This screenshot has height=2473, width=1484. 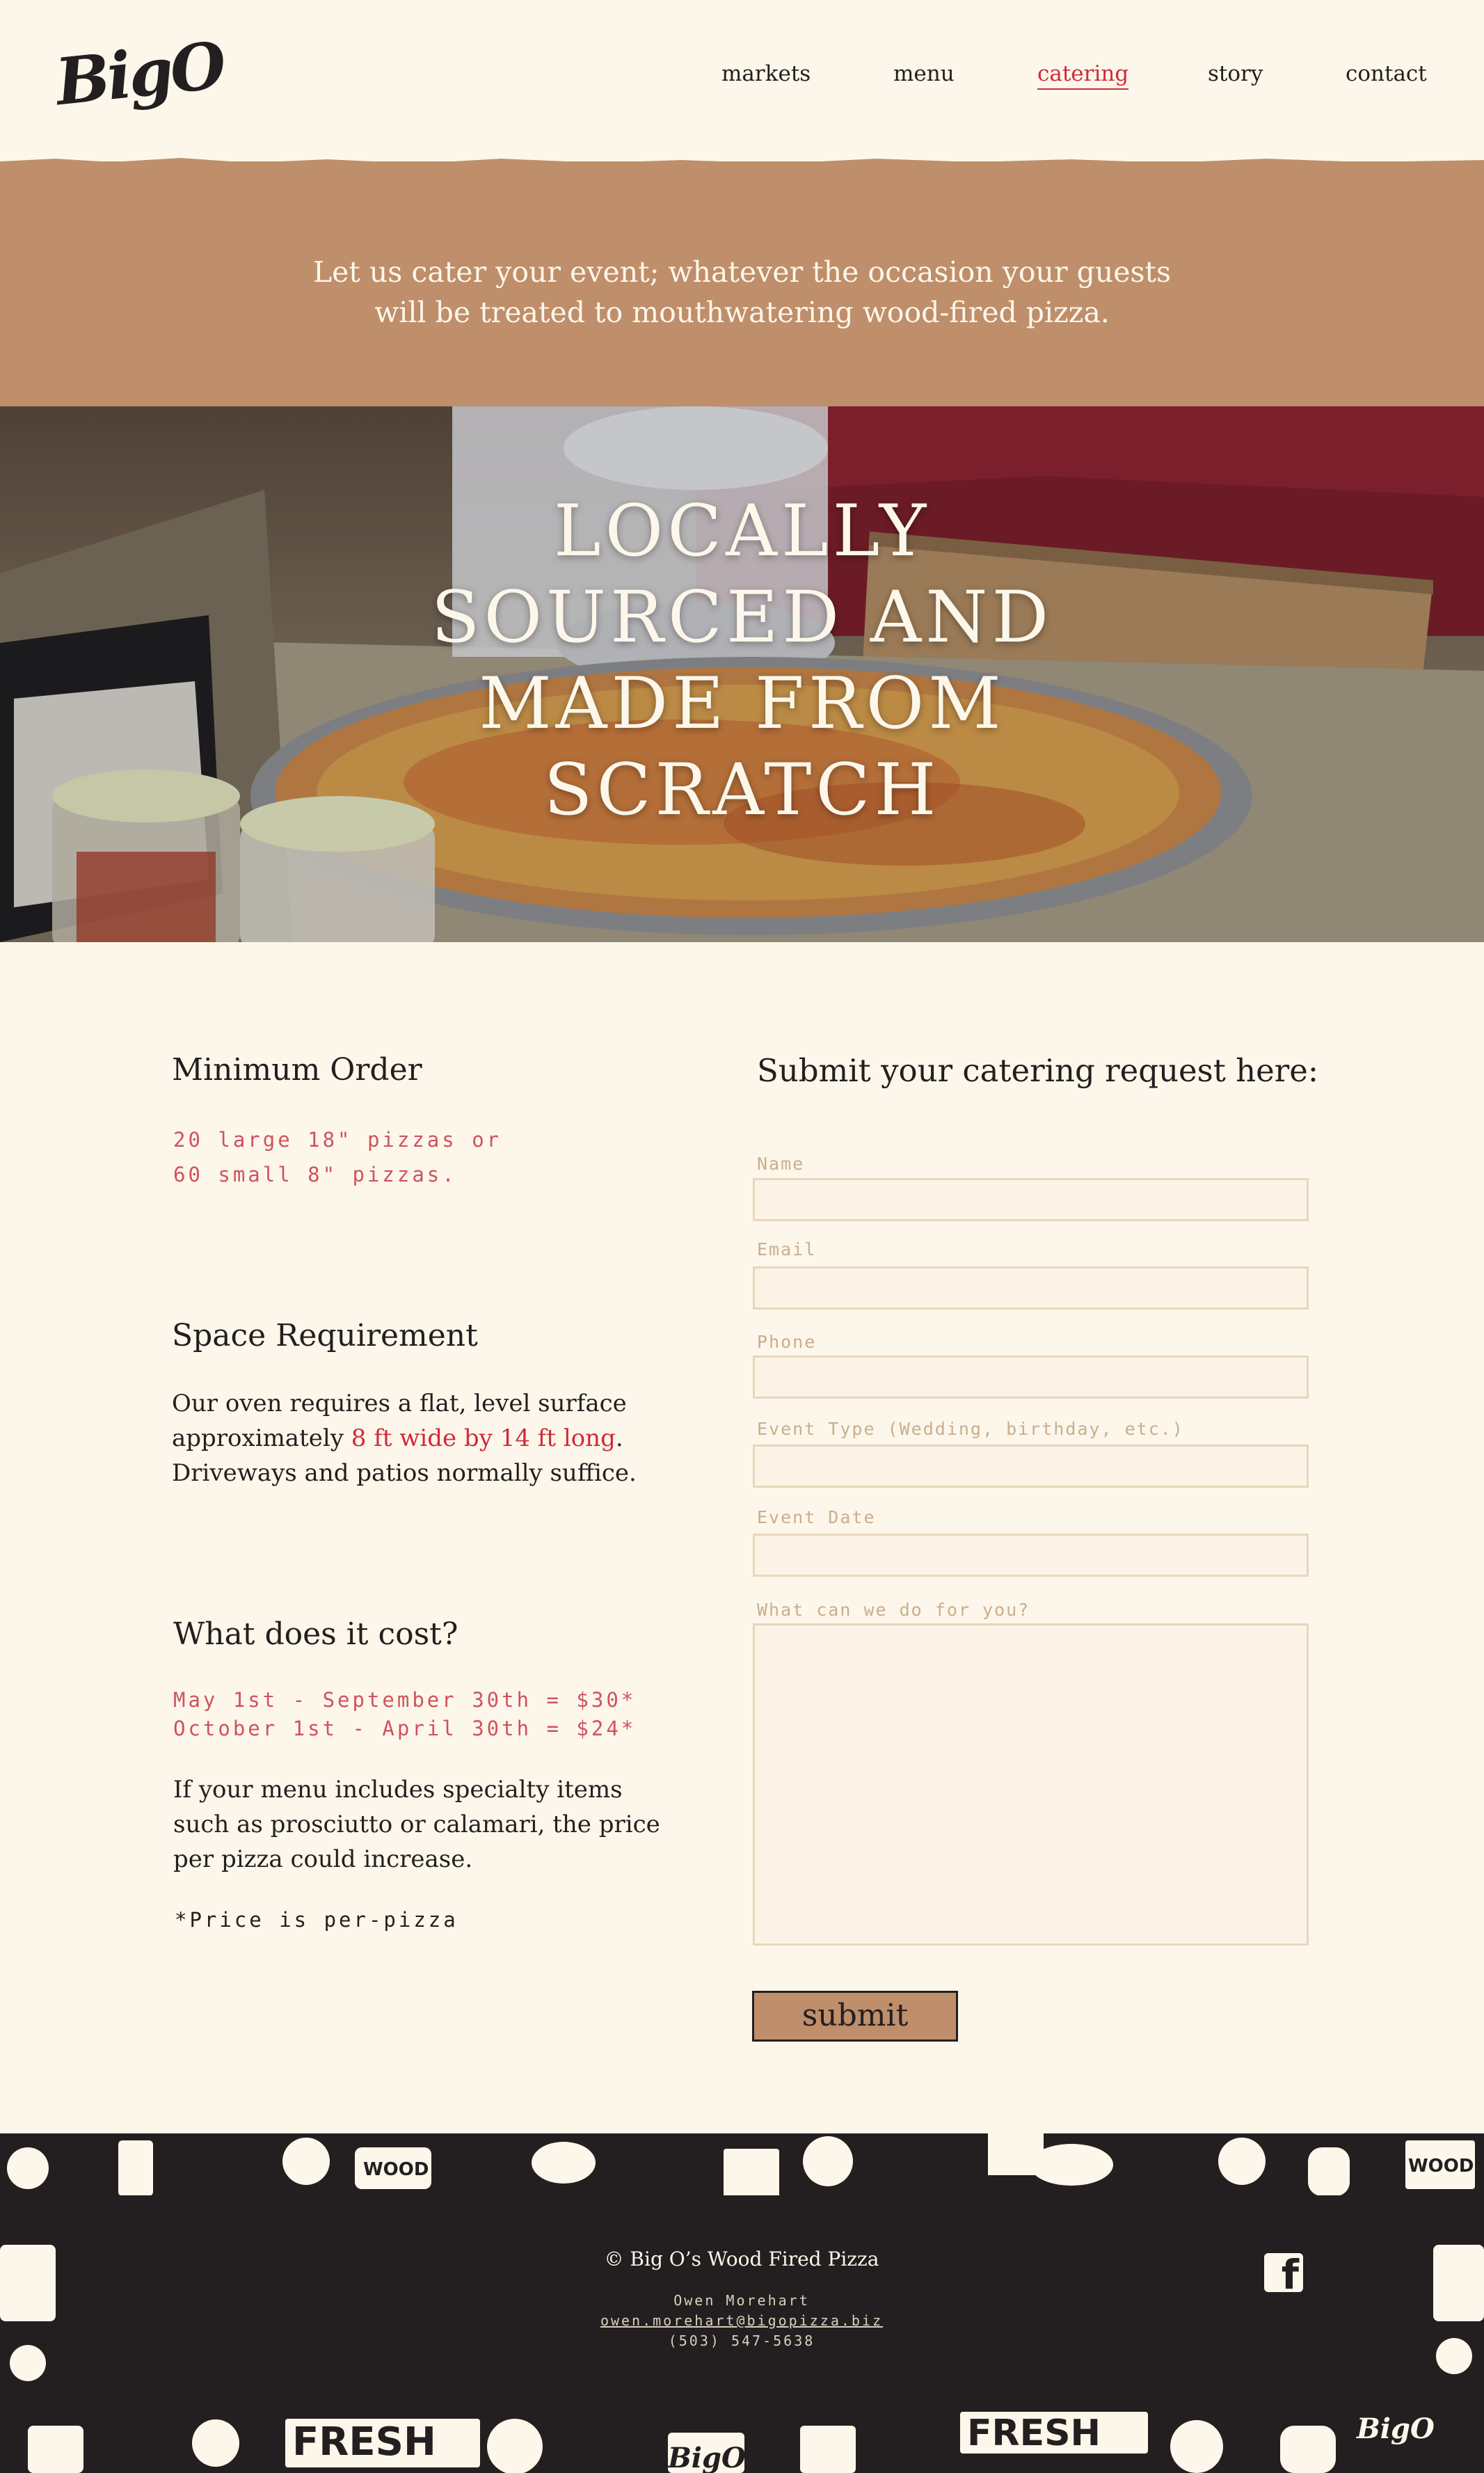 What do you see at coordinates (1031, 1200) in the screenshot?
I see `name-input` at bounding box center [1031, 1200].